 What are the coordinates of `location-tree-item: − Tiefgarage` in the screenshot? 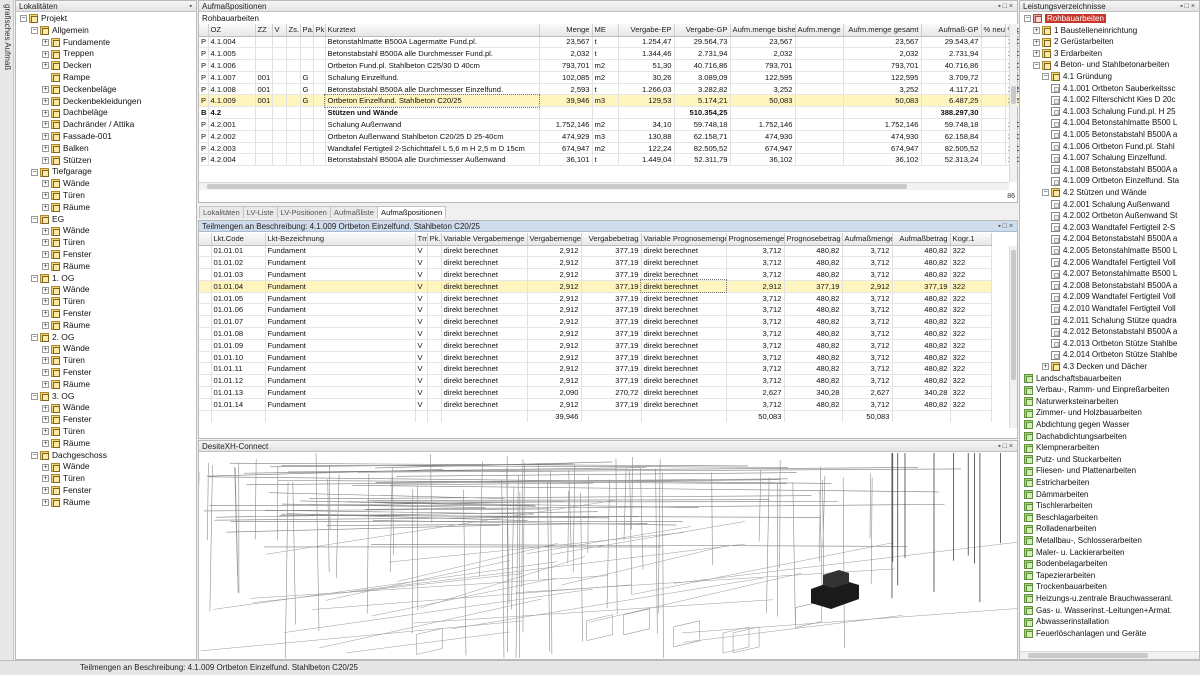 It's located at (61, 172).